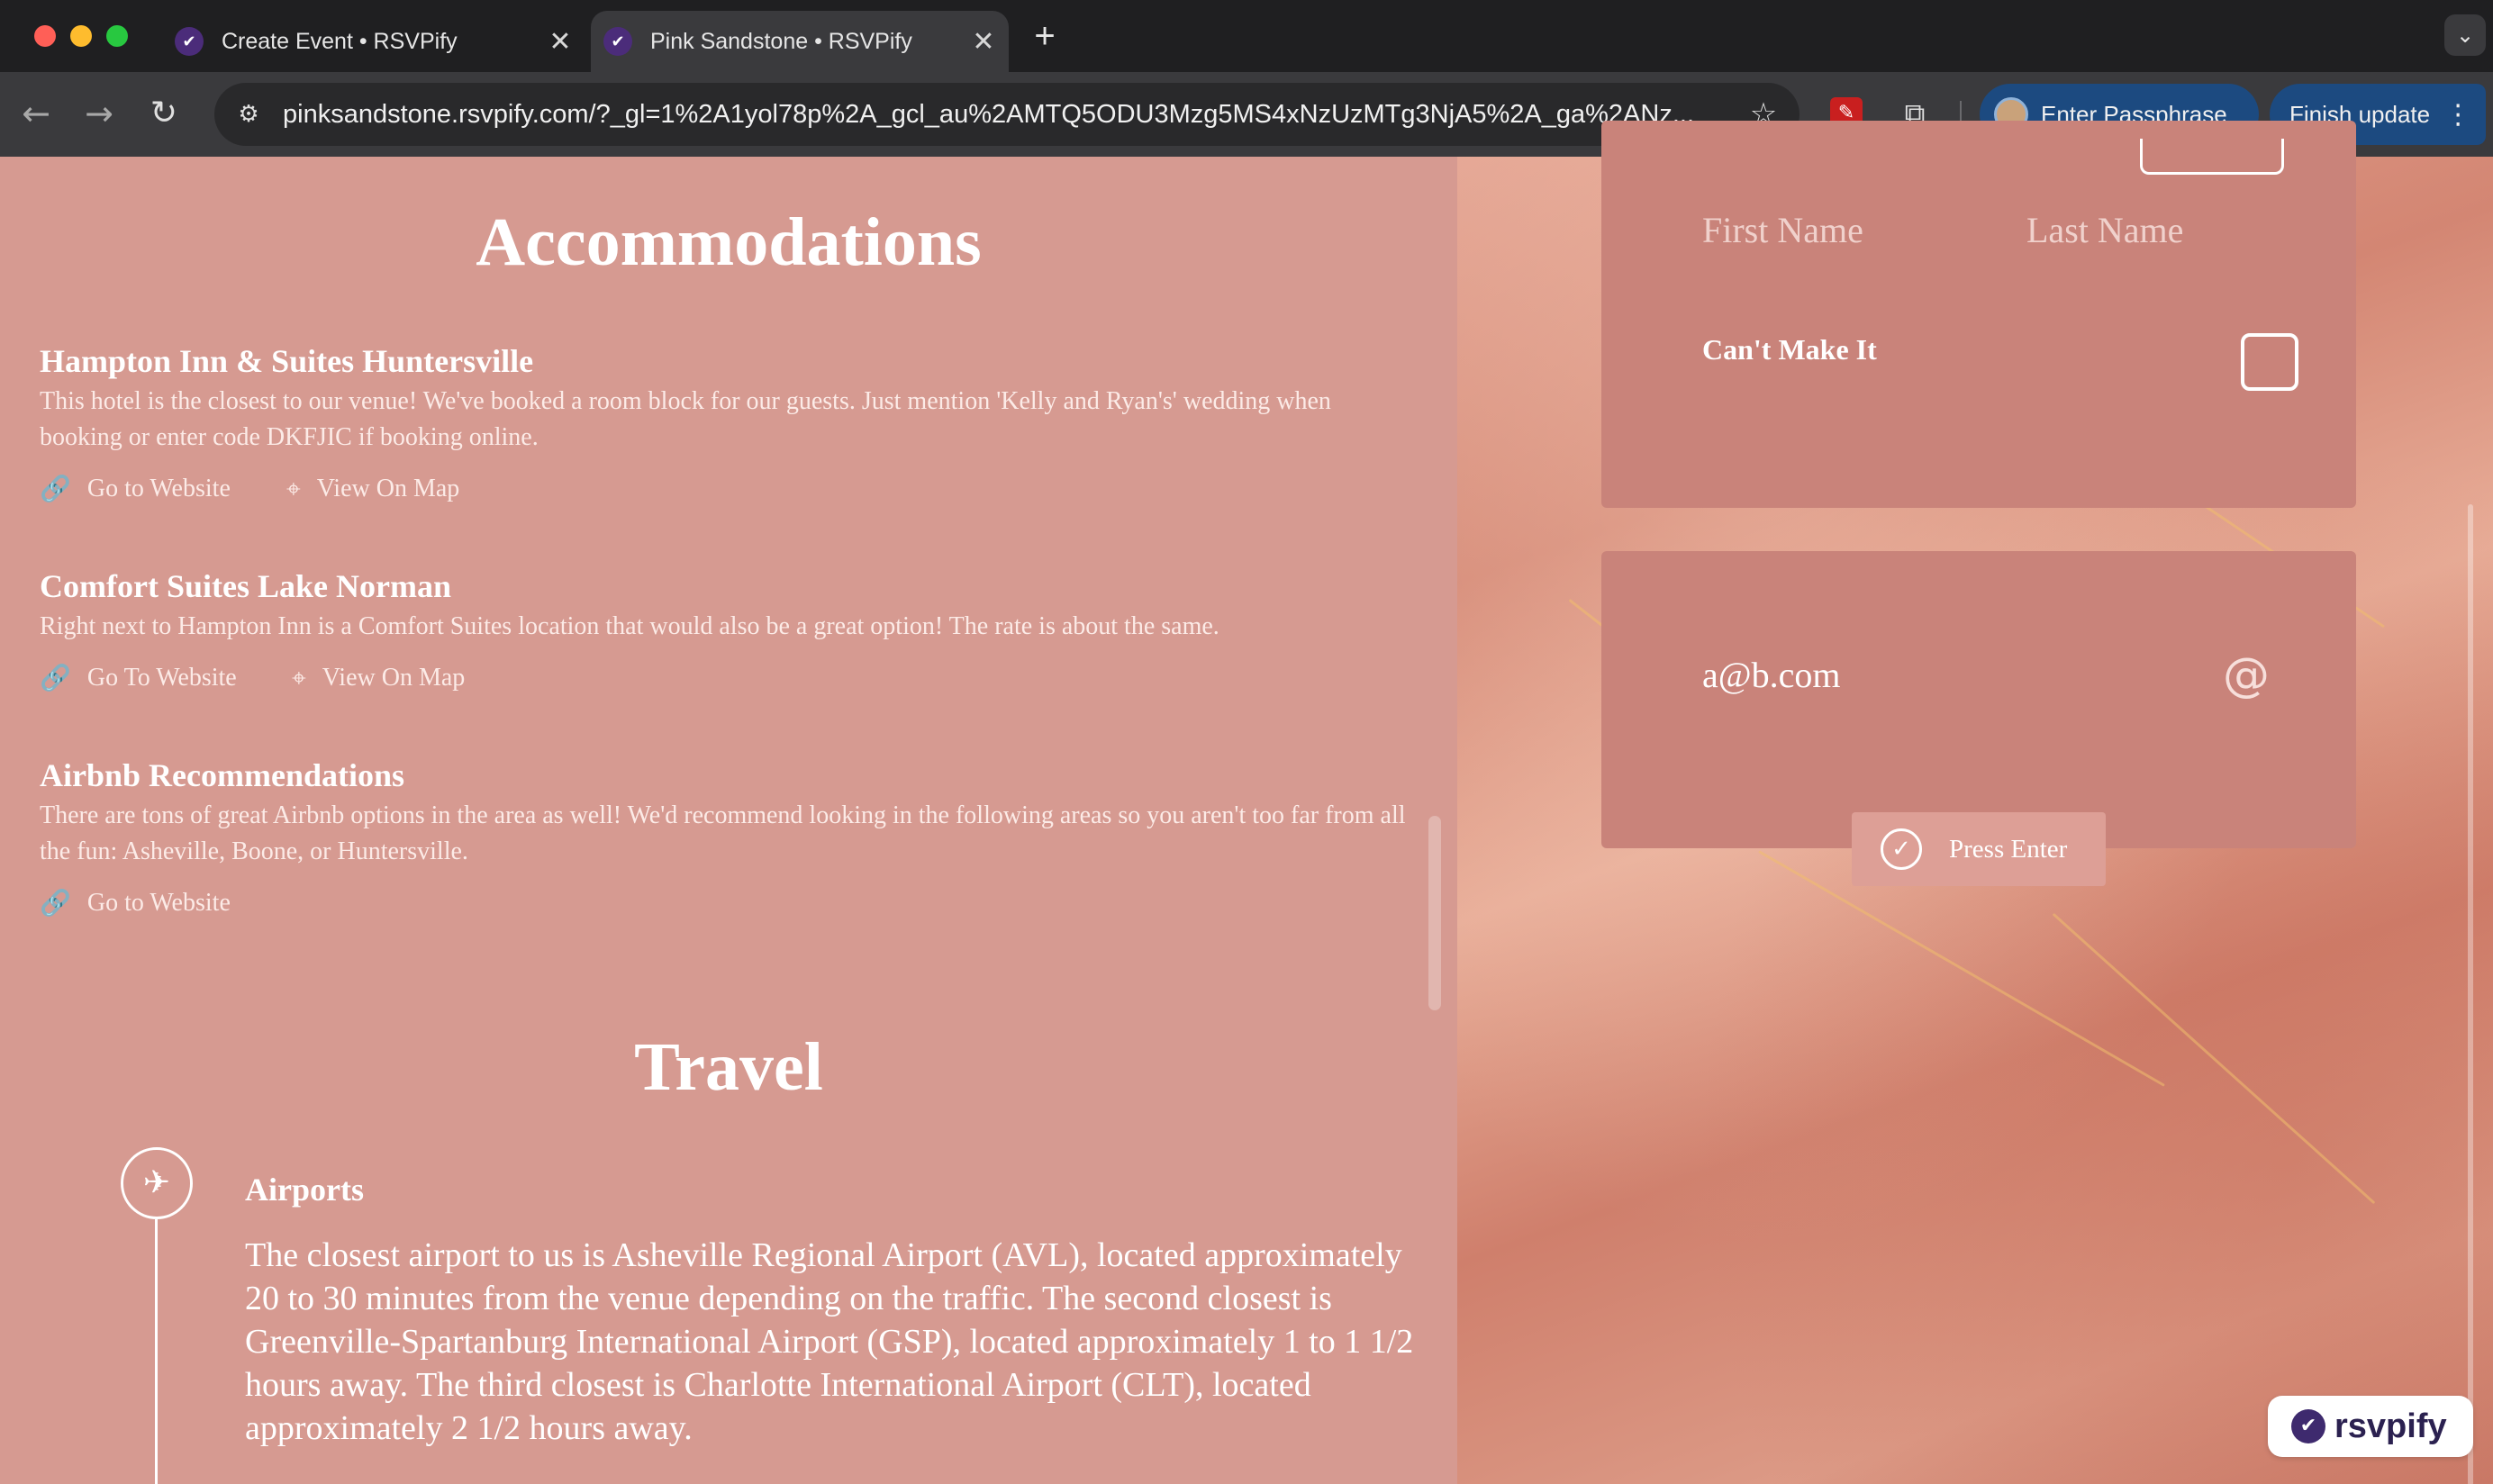 Image resolution: width=2493 pixels, height=1484 pixels. Describe the element at coordinates (2269, 362) in the screenshot. I see `cant-make-it-checkbox` at that location.